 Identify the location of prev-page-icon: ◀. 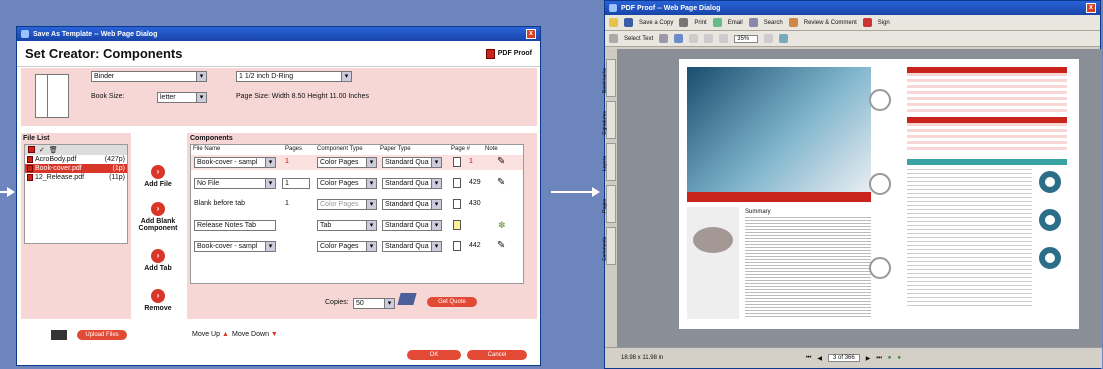
(819, 358).